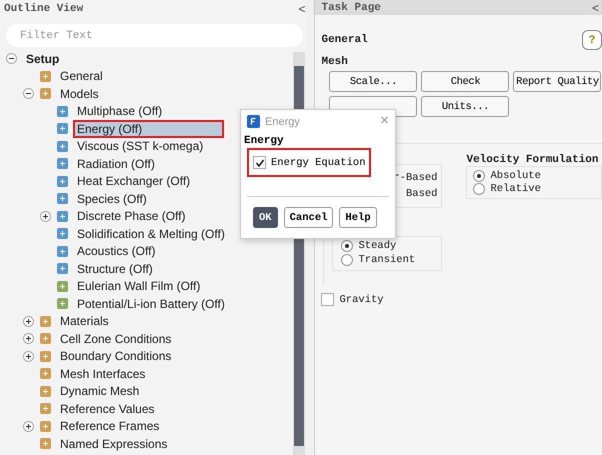 This screenshot has width=602, height=455. What do you see at coordinates (131, 216) in the screenshot?
I see `tree-item: Discrete Phase (Off)` at bounding box center [131, 216].